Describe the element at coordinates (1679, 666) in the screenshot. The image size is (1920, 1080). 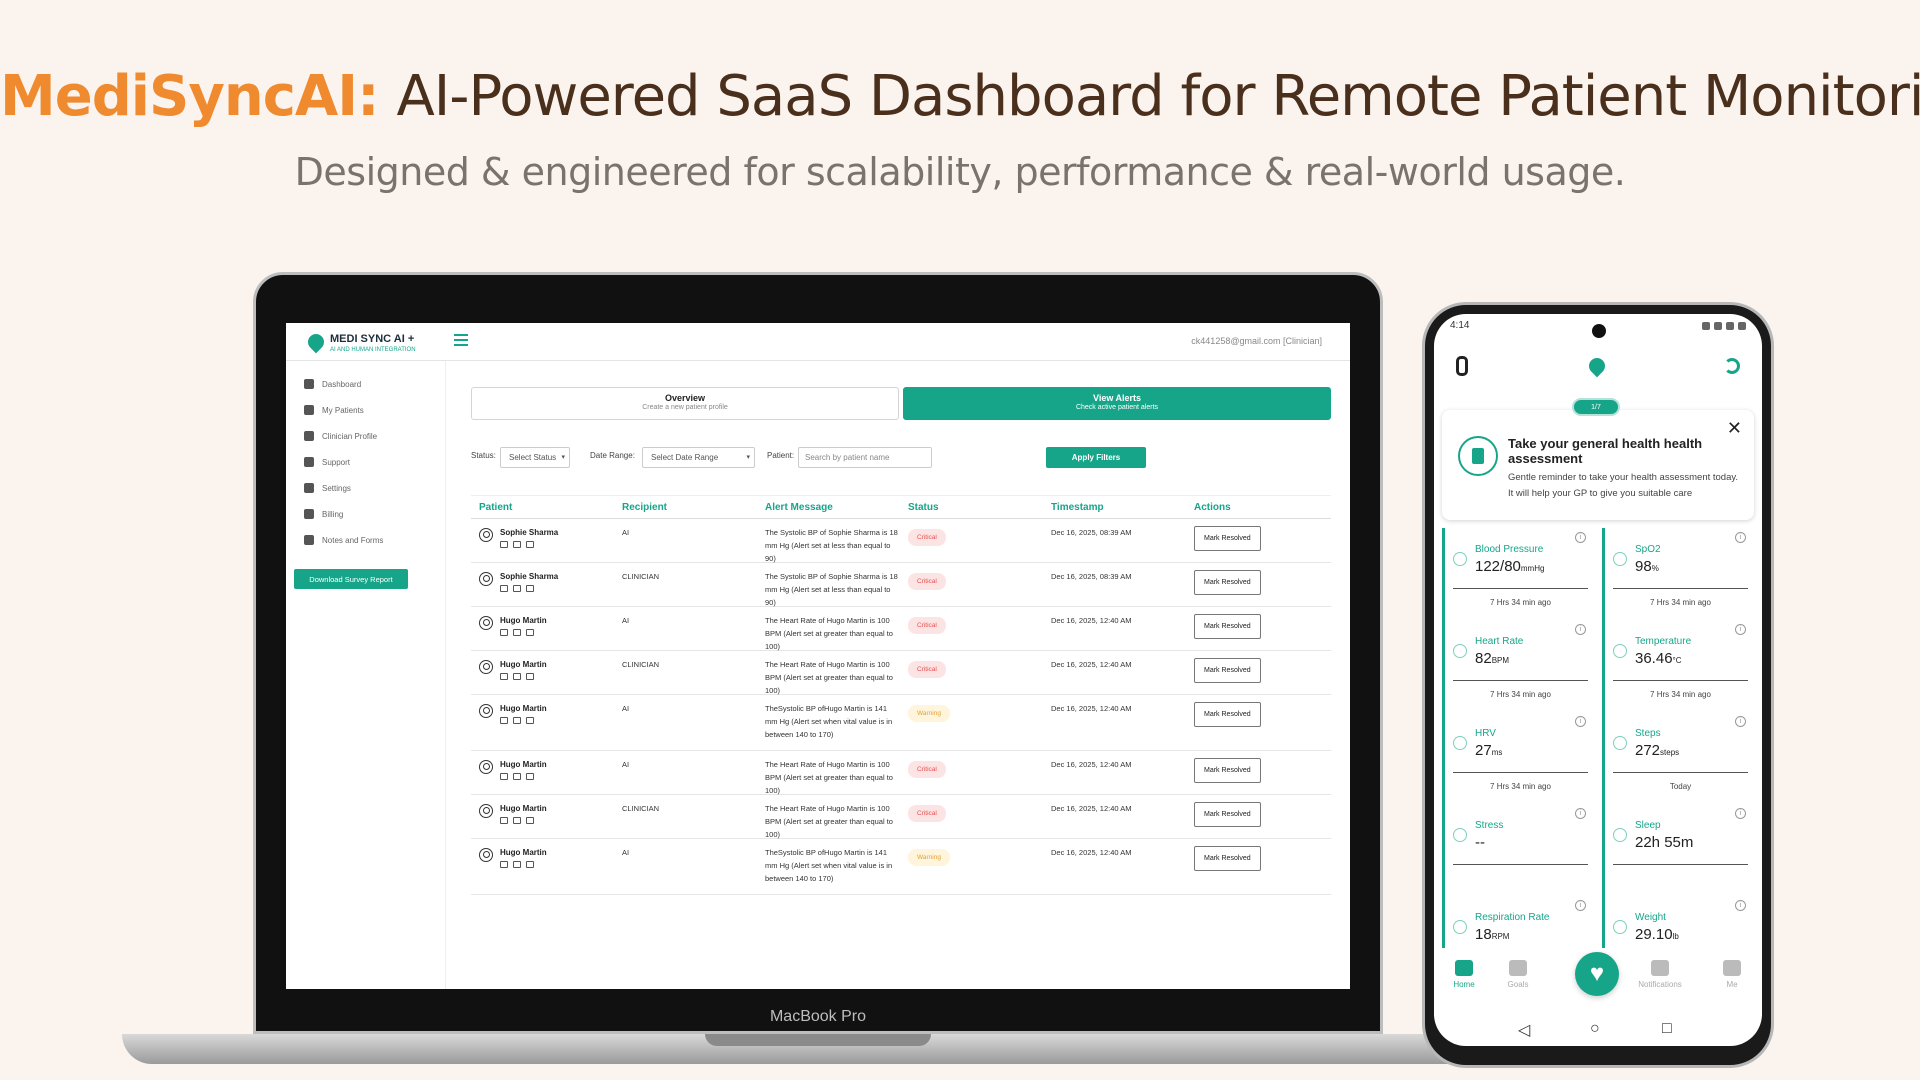
I see `vital-card-temperature: i Temperature 36.46°C 7 Hrs 34 min ago` at that location.